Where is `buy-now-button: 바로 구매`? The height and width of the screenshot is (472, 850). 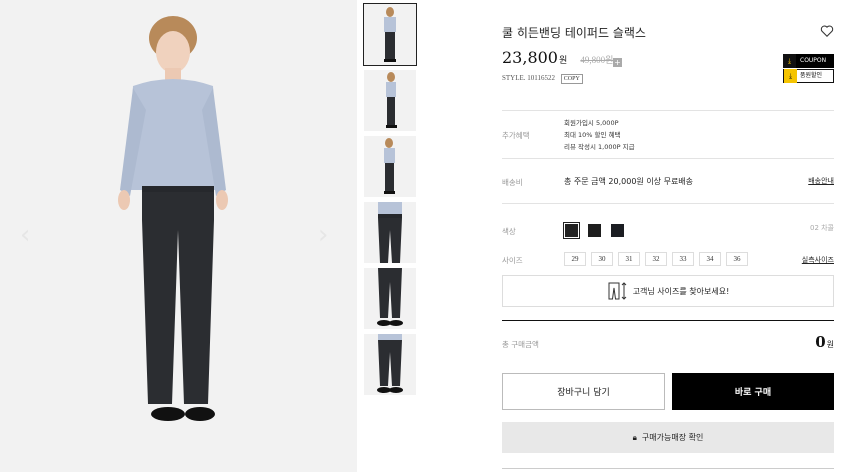
buy-now-button: 바로 구매 is located at coordinates (753, 391).